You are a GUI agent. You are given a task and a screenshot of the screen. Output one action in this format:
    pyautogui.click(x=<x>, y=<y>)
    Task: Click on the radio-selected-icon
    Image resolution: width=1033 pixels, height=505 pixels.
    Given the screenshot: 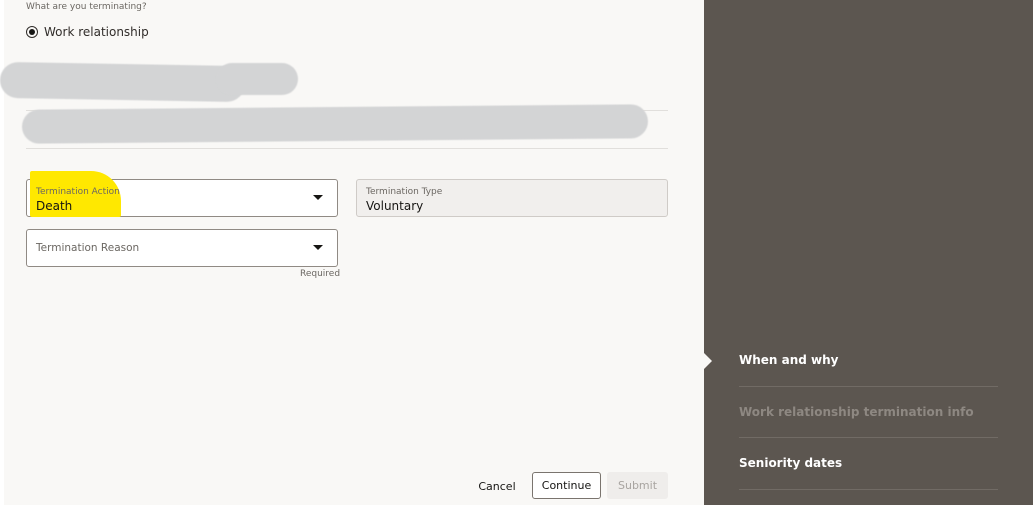 What is the action you would take?
    pyautogui.click(x=32, y=32)
    